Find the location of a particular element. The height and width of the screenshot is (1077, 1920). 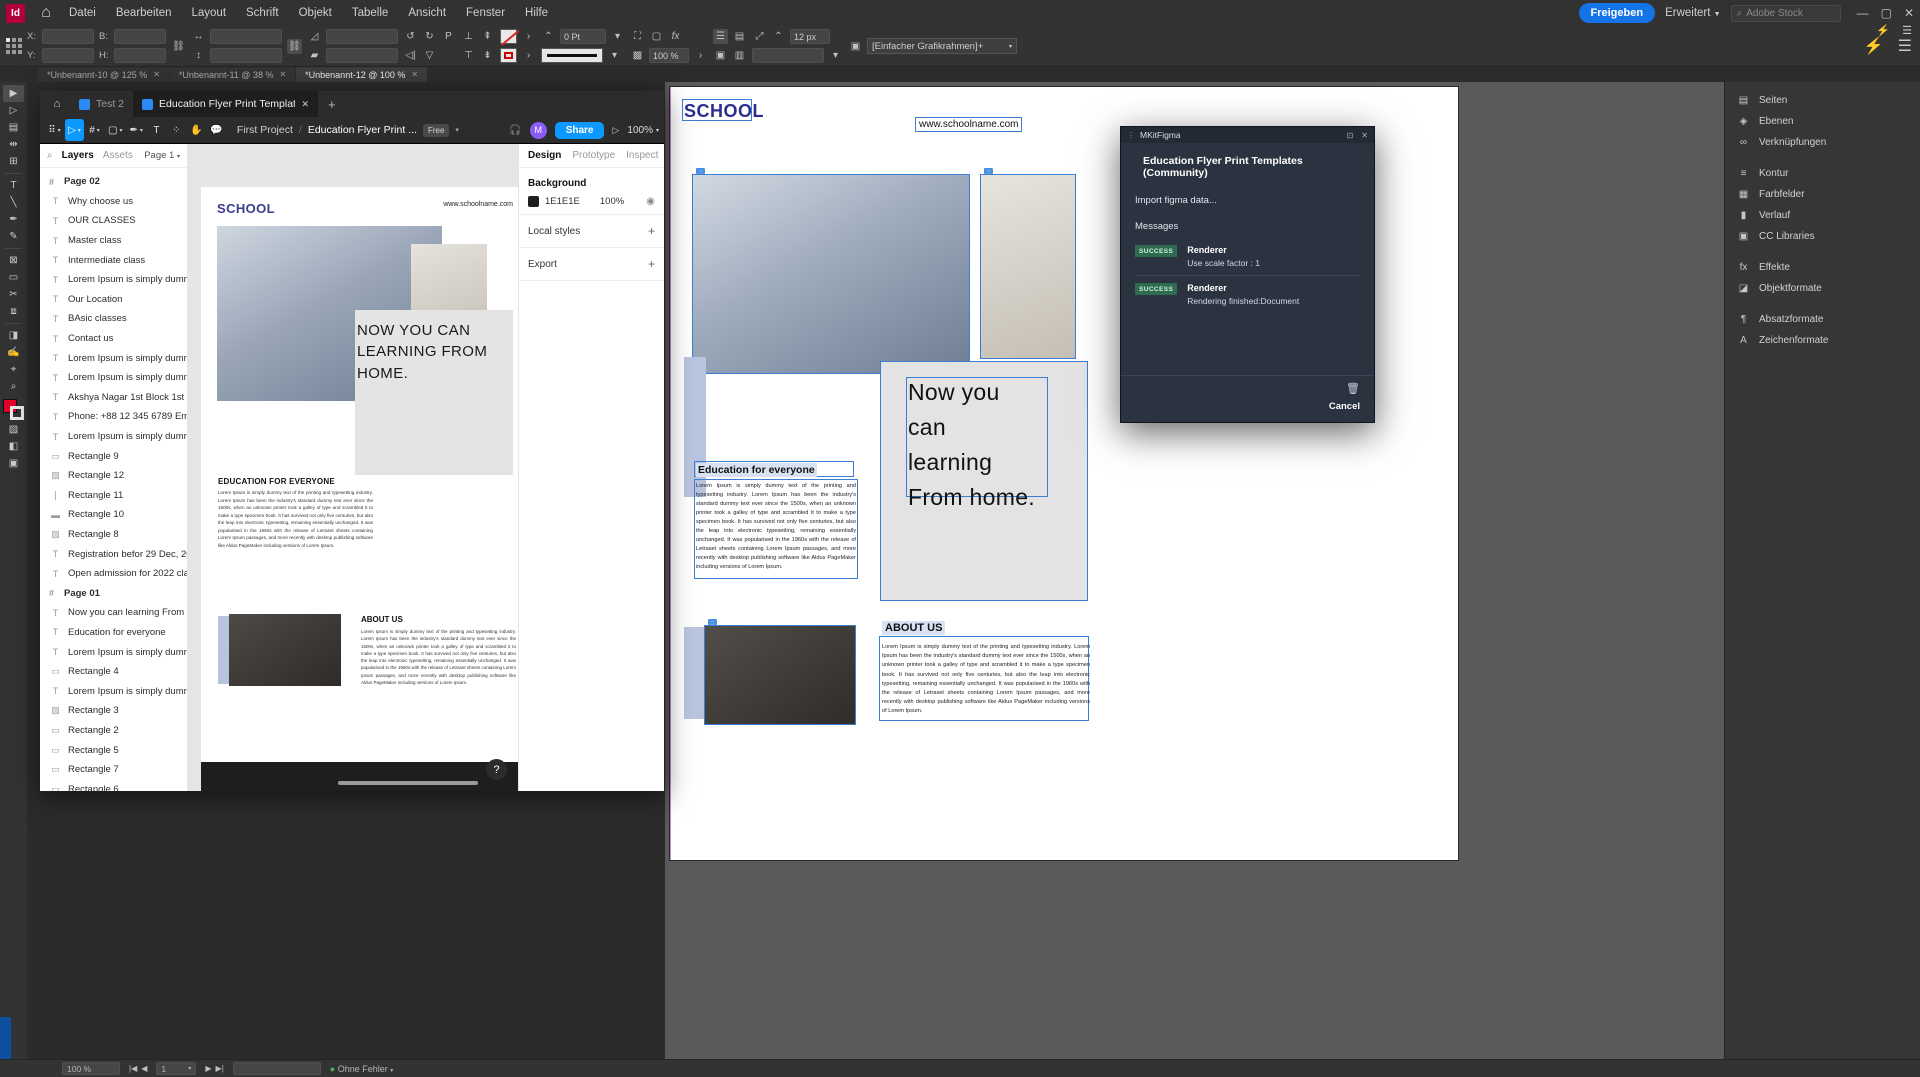

align-bottom-icon: ⊤ is located at coordinates (468, 55).